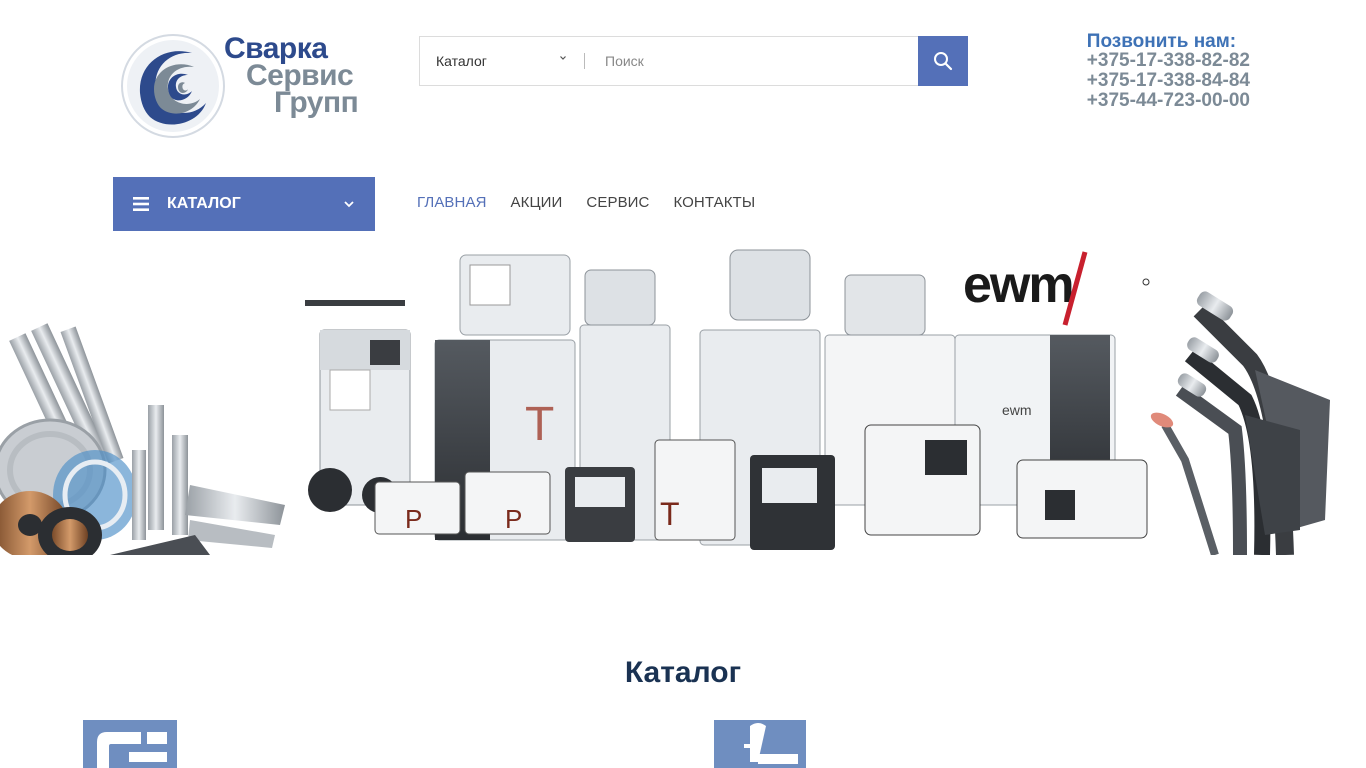  I want to click on call-label: Позвонить нам:, so click(1161, 41).